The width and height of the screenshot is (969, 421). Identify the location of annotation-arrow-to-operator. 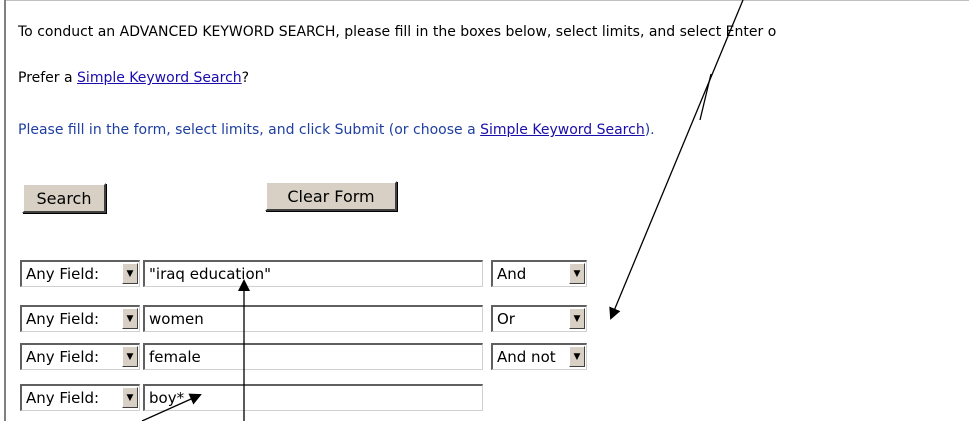
(676, 160).